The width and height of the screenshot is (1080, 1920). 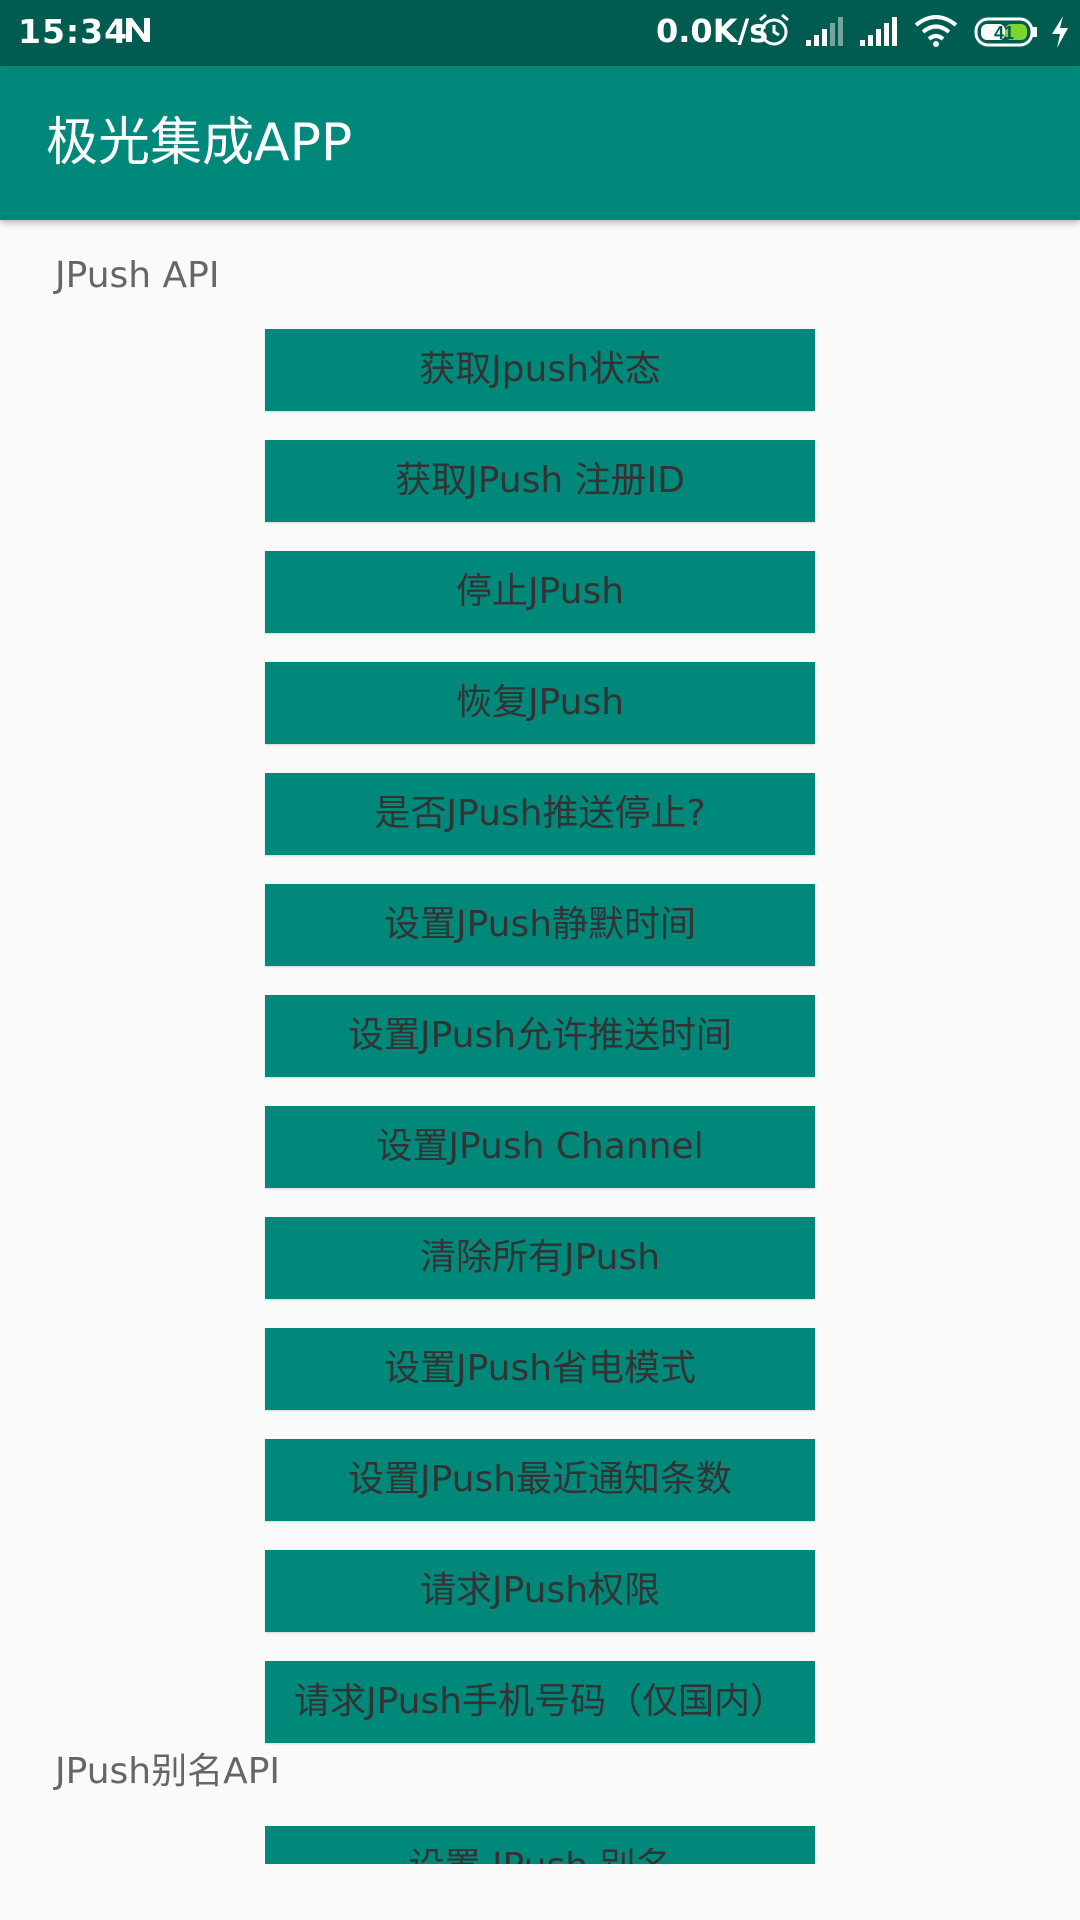 What do you see at coordinates (540, 1258) in the screenshot?
I see `clear-all-button: 清除所有JPush` at bounding box center [540, 1258].